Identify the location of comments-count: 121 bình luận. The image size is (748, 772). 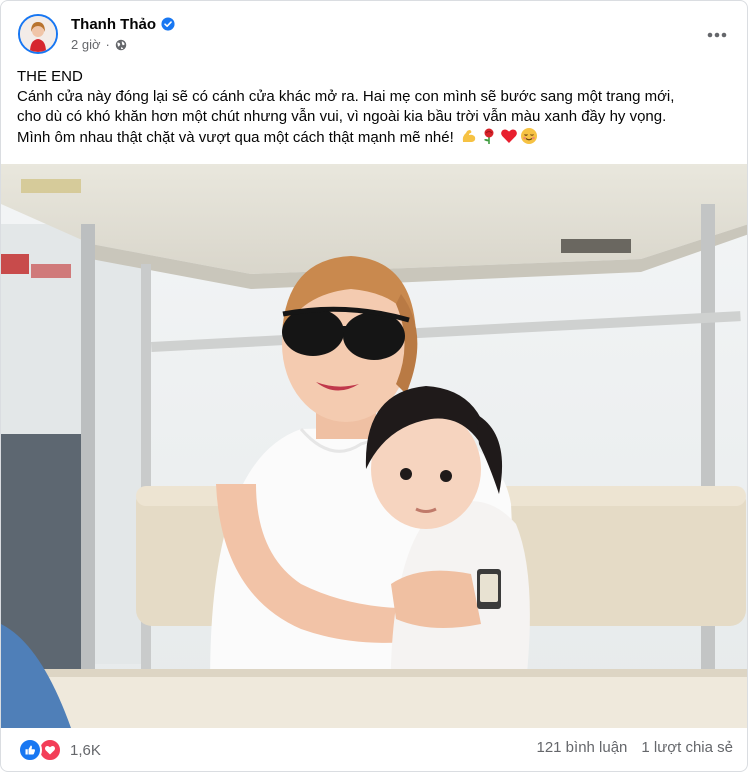
(581, 747).